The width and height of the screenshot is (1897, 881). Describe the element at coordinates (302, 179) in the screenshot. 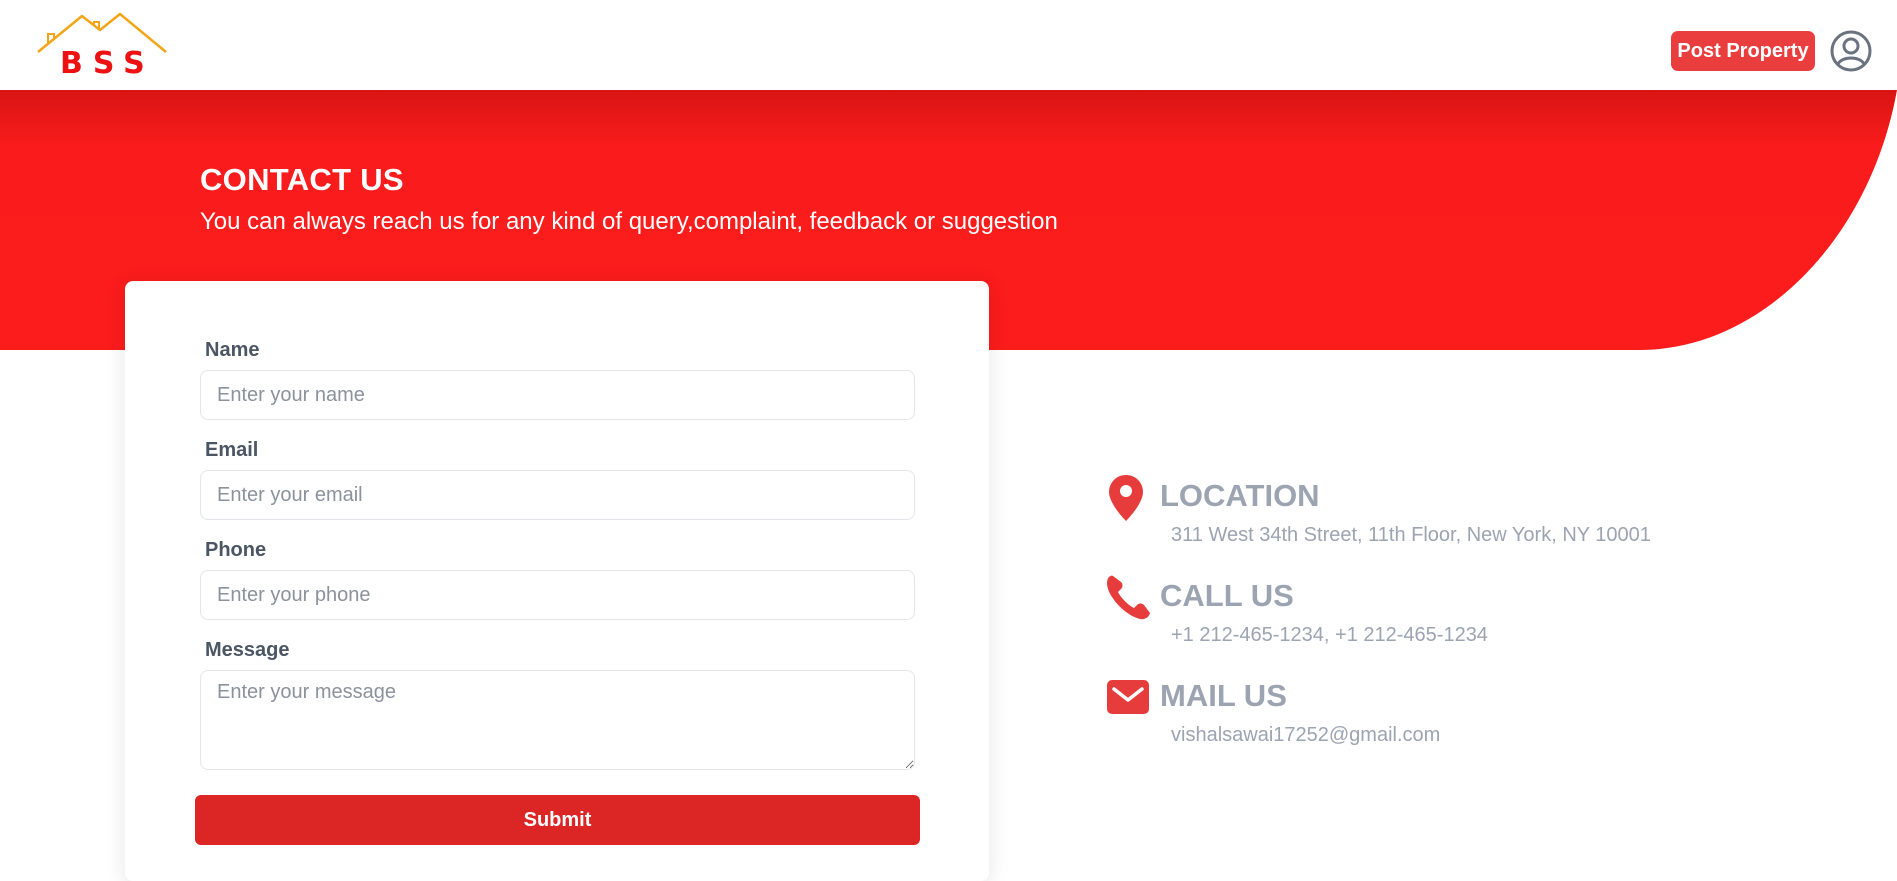

I see `page-title: CONTACT US` at that location.